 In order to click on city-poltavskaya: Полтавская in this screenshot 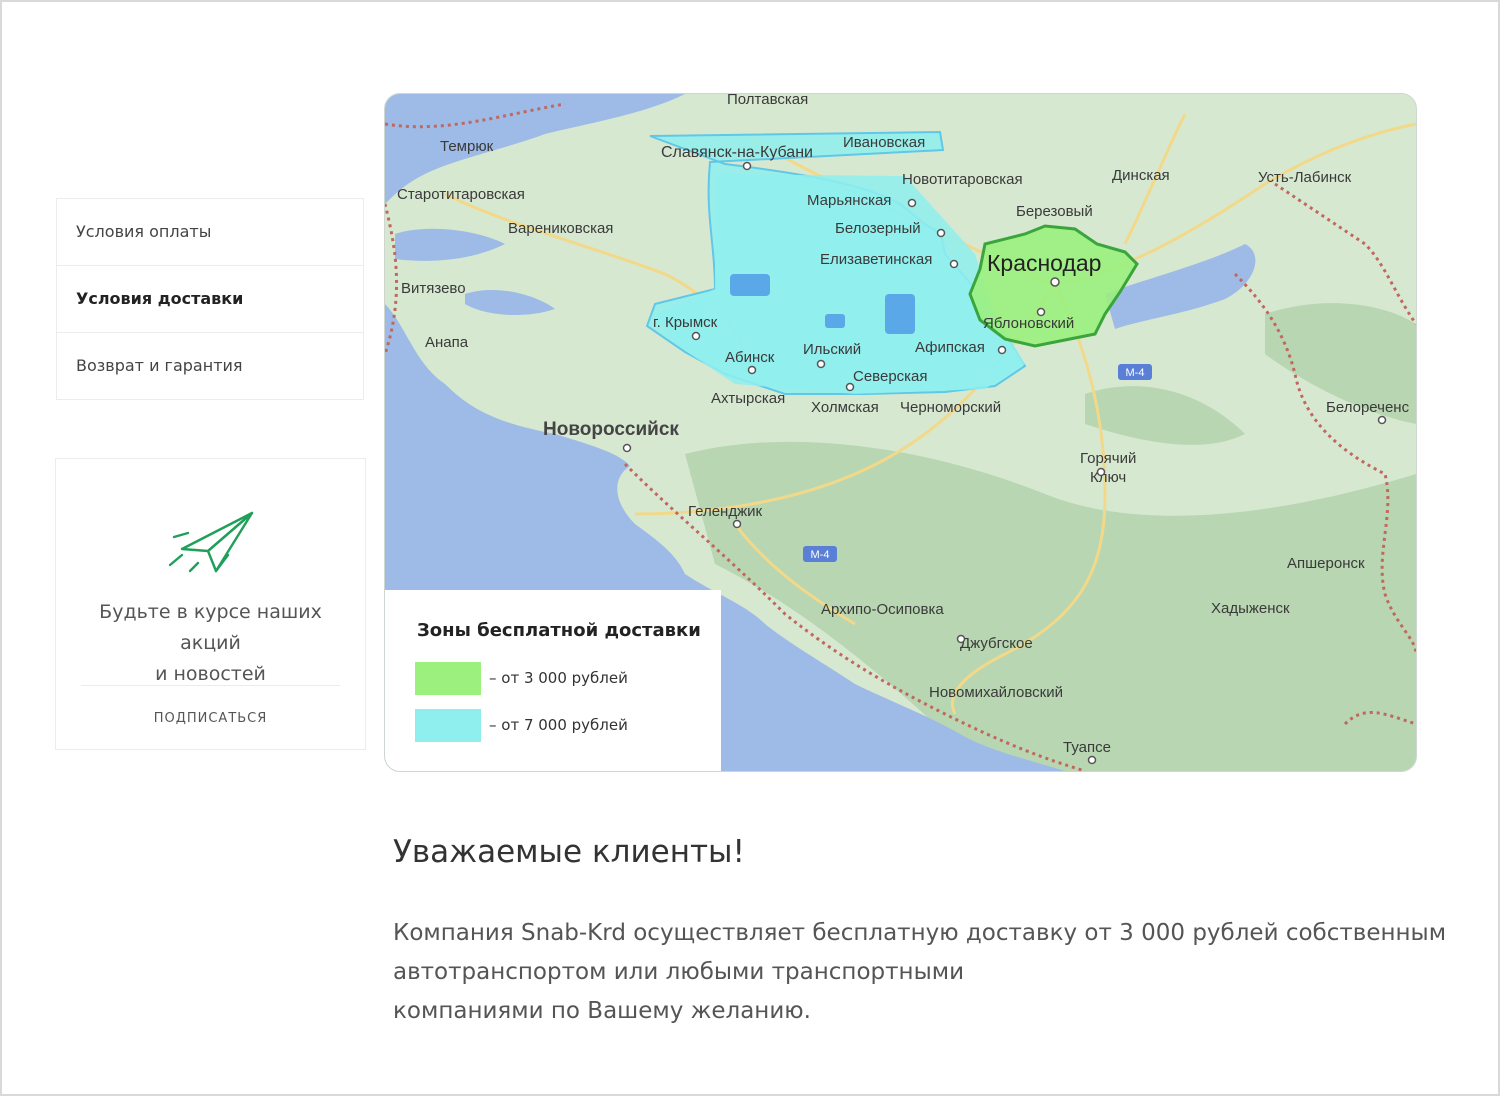, I will do `click(767, 101)`.